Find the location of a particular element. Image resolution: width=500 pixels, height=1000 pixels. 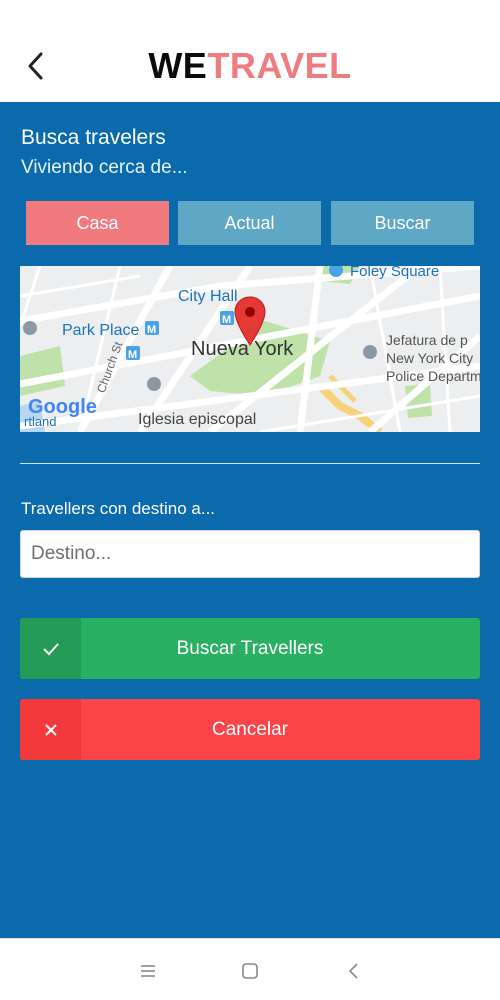

map-label-jefatura-2: New York City is located at coordinates (430, 358).